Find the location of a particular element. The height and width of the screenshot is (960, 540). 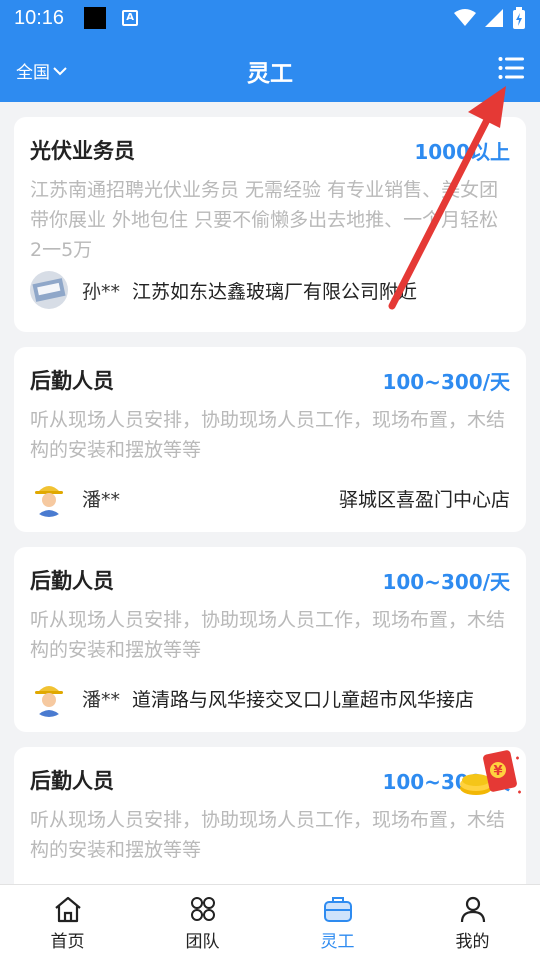

job-location: 道清路与风华接交叉口儿童超市风华接店 is located at coordinates (303, 699).